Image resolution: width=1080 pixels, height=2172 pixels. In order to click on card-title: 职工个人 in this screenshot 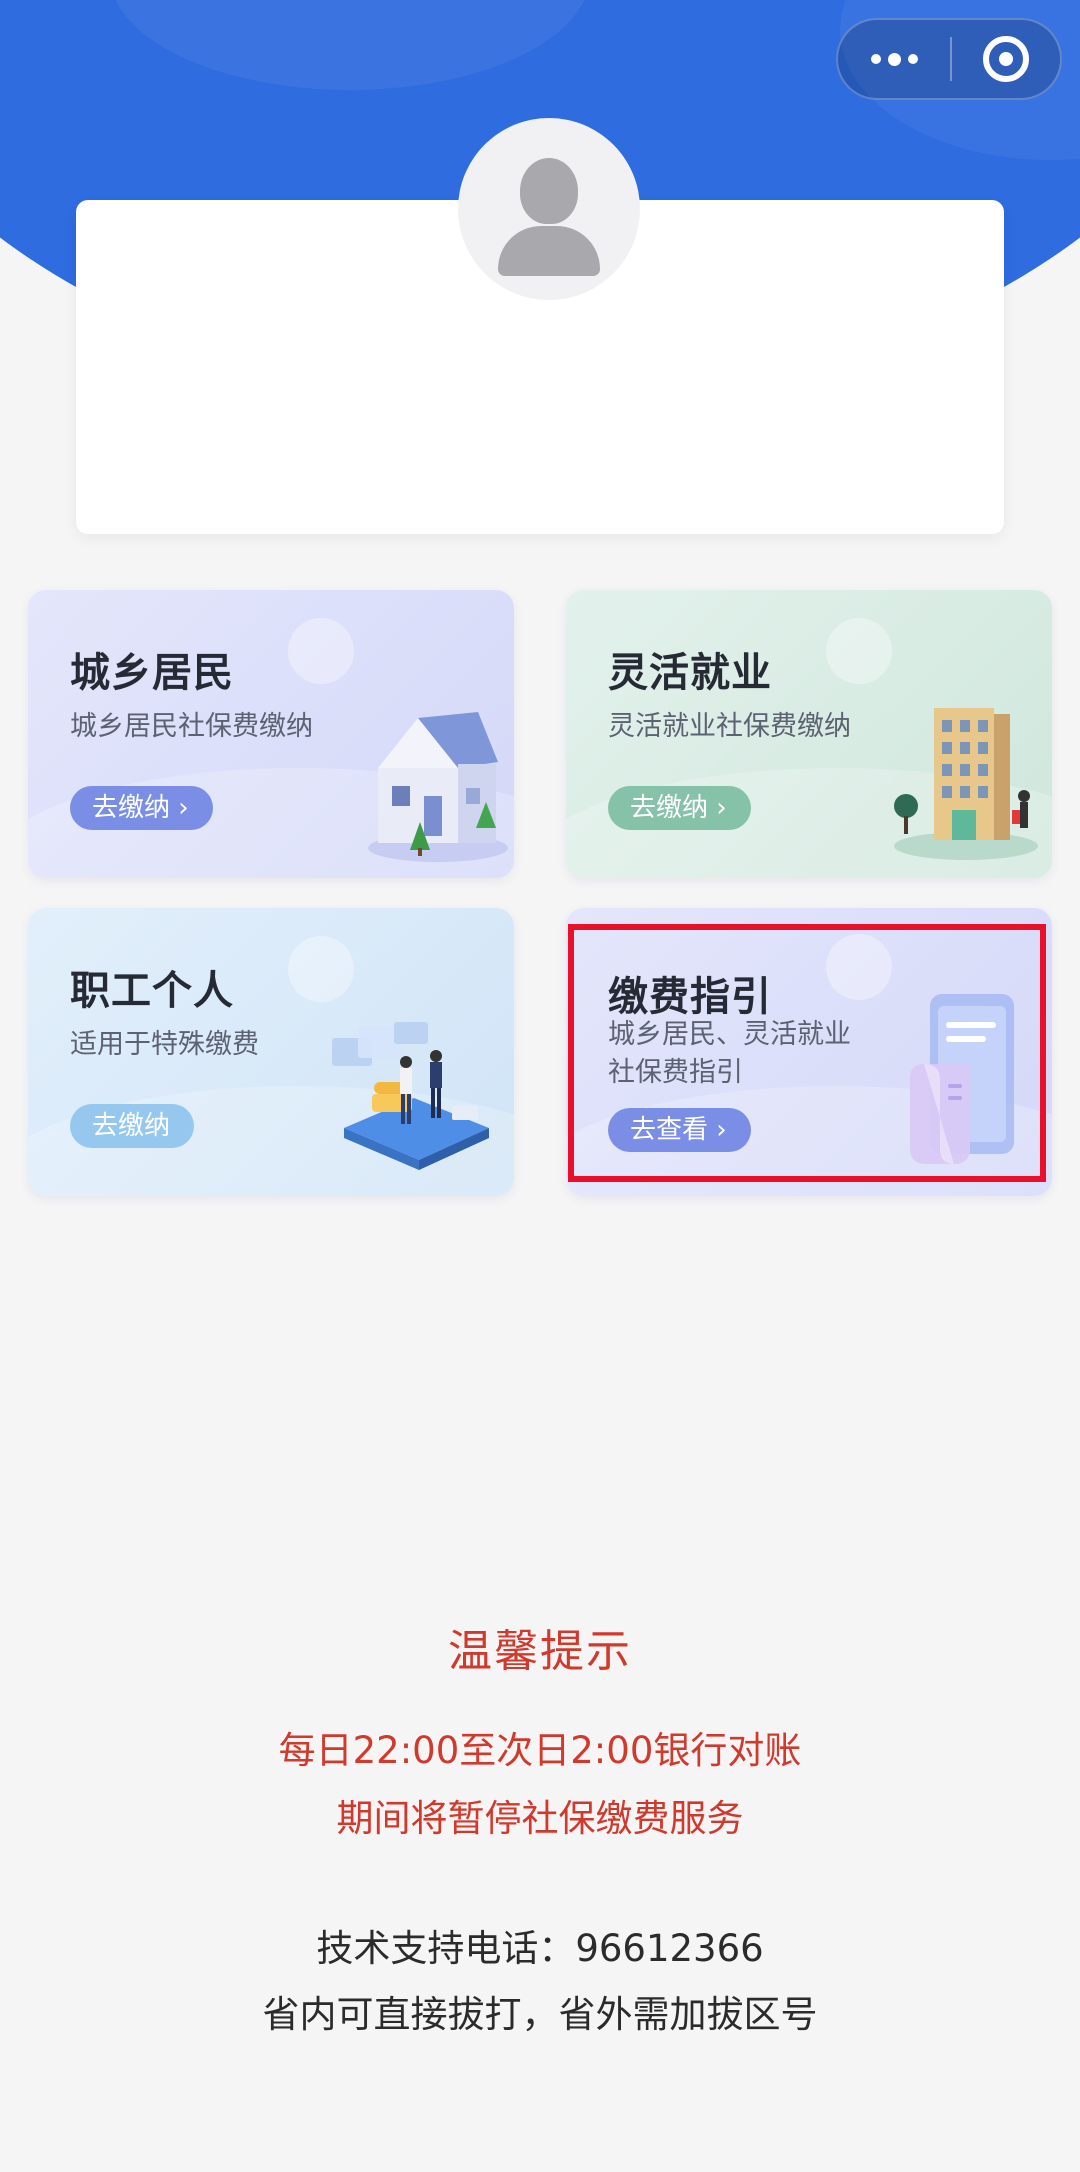, I will do `click(152, 991)`.